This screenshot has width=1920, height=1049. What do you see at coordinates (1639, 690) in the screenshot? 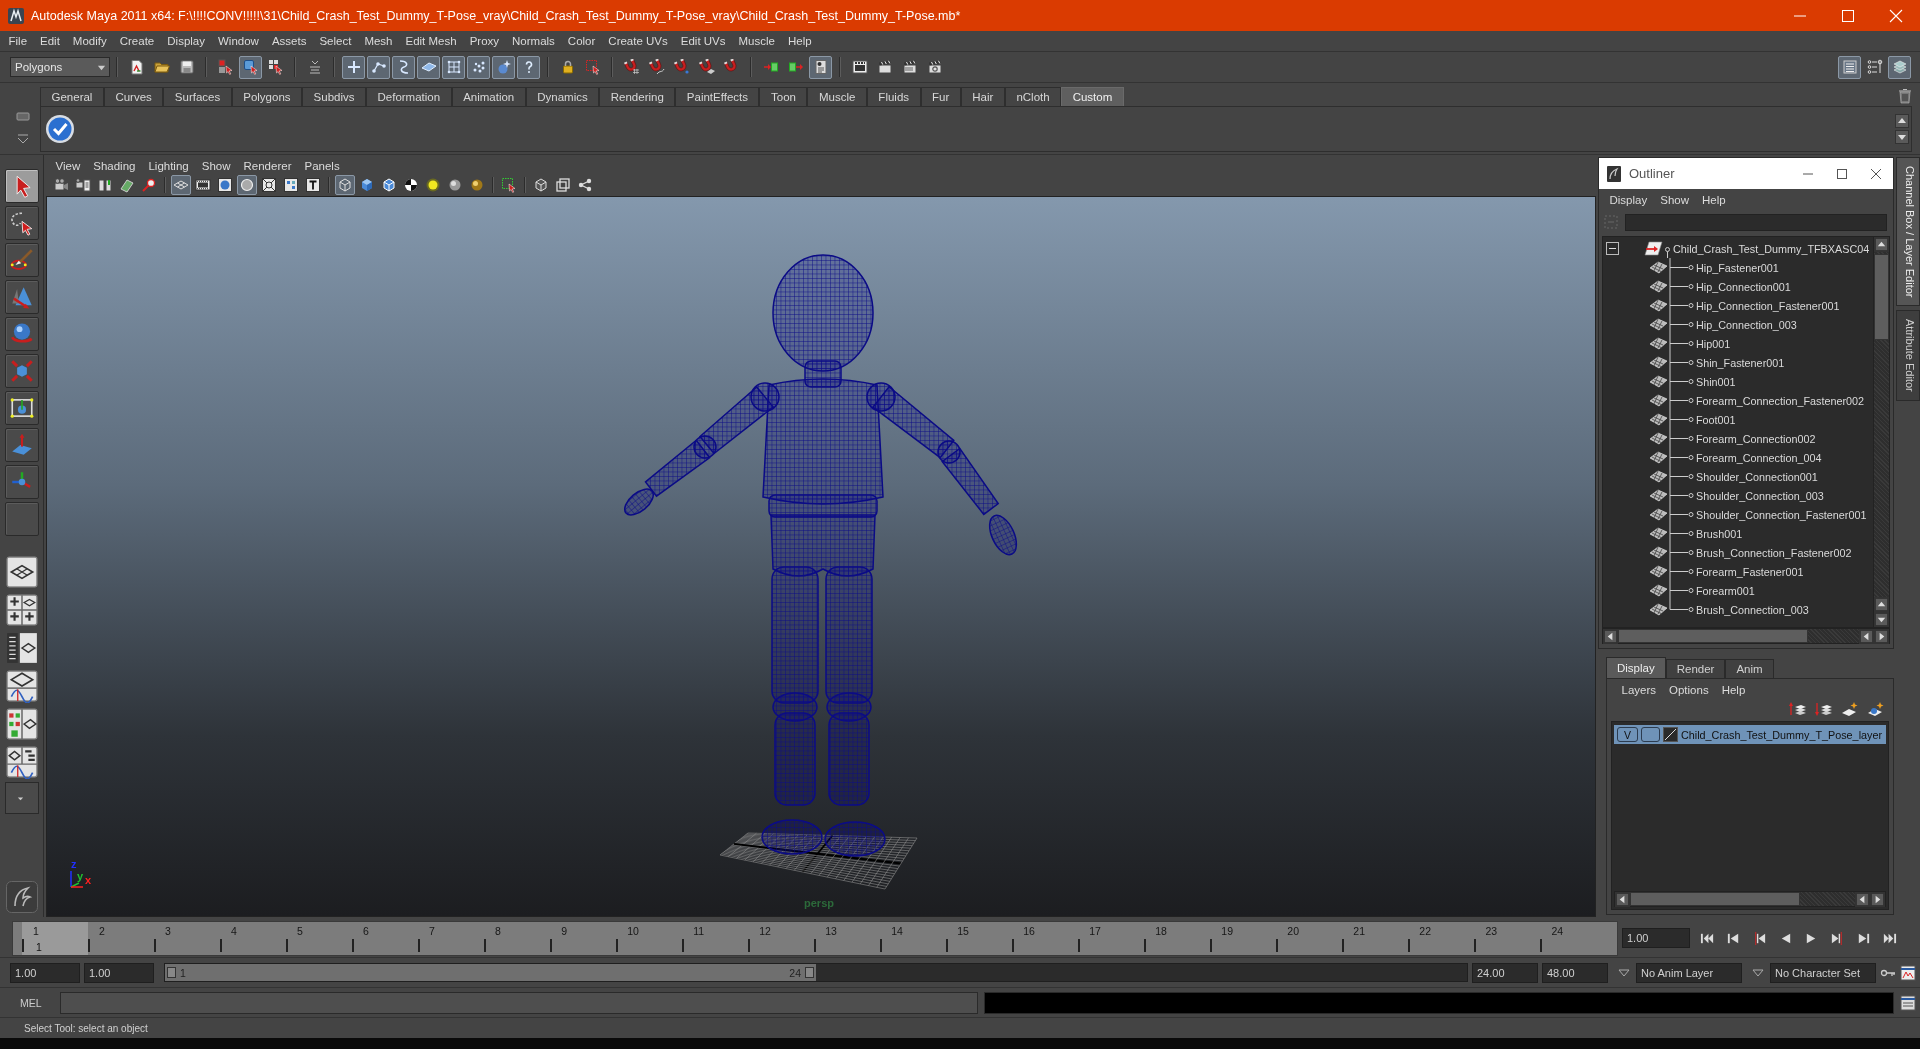
I see `menu-item: Layers` at bounding box center [1639, 690].